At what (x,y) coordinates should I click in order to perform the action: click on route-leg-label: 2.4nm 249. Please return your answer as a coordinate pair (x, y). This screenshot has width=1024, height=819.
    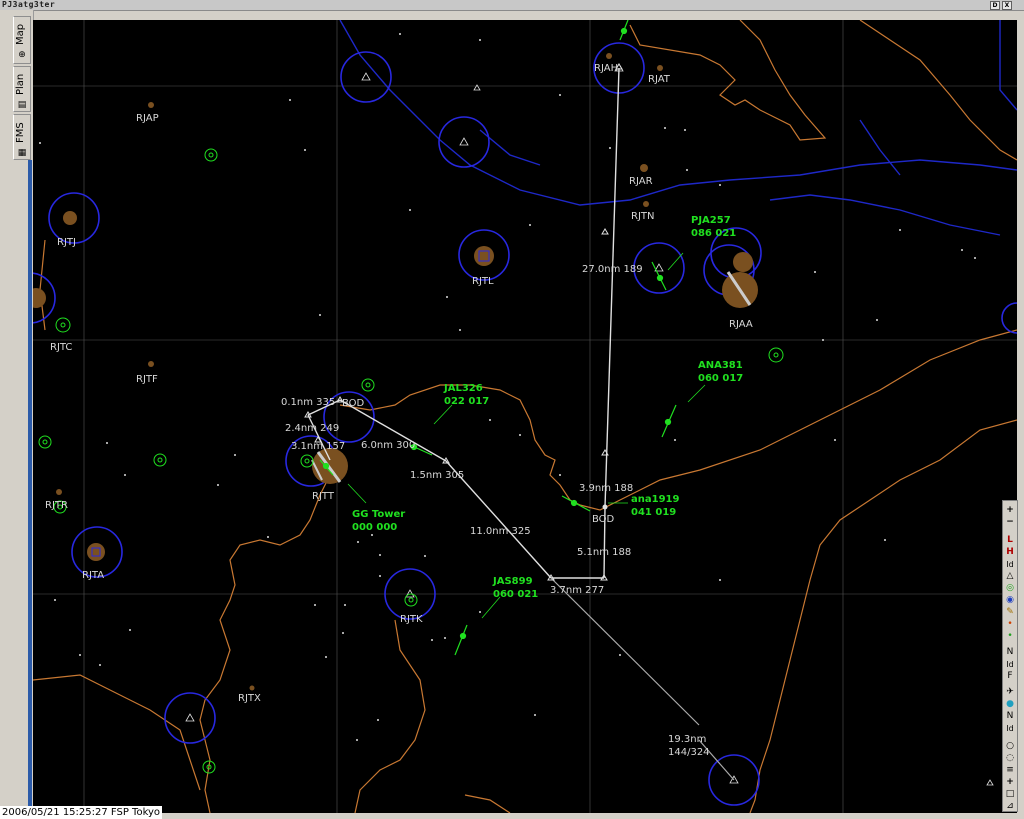
    Looking at the image, I should click on (312, 428).